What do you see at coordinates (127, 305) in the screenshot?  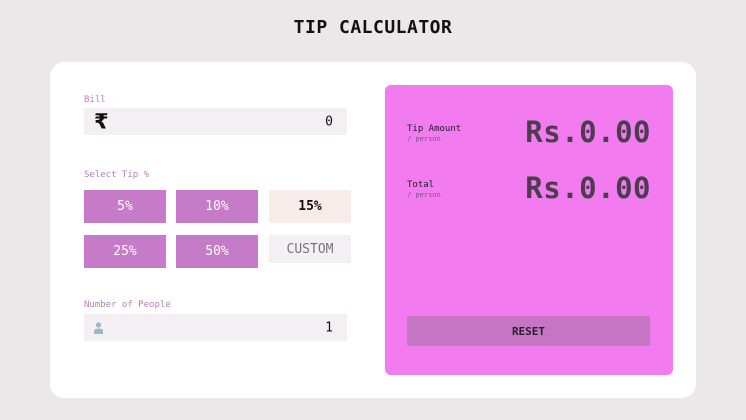 I see `people-label: Number of People` at bounding box center [127, 305].